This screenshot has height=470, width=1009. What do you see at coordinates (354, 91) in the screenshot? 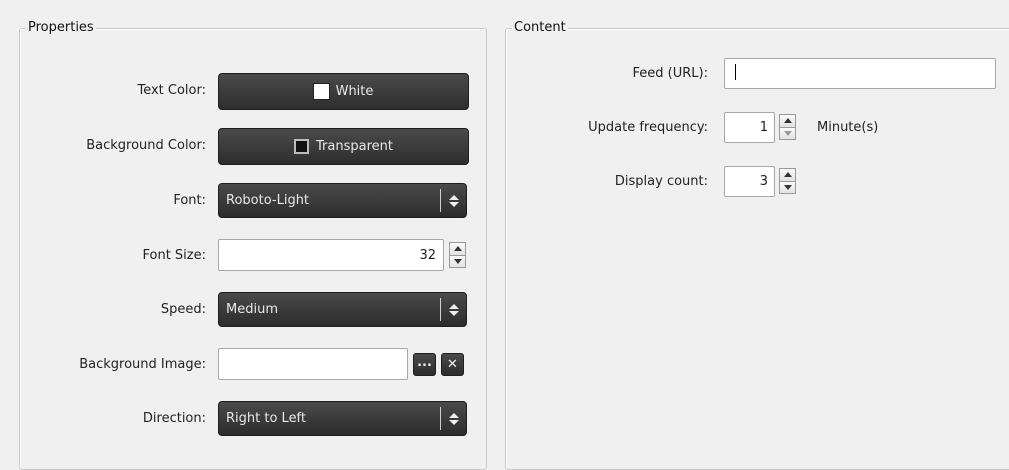
I see `text-color-value: White` at bounding box center [354, 91].